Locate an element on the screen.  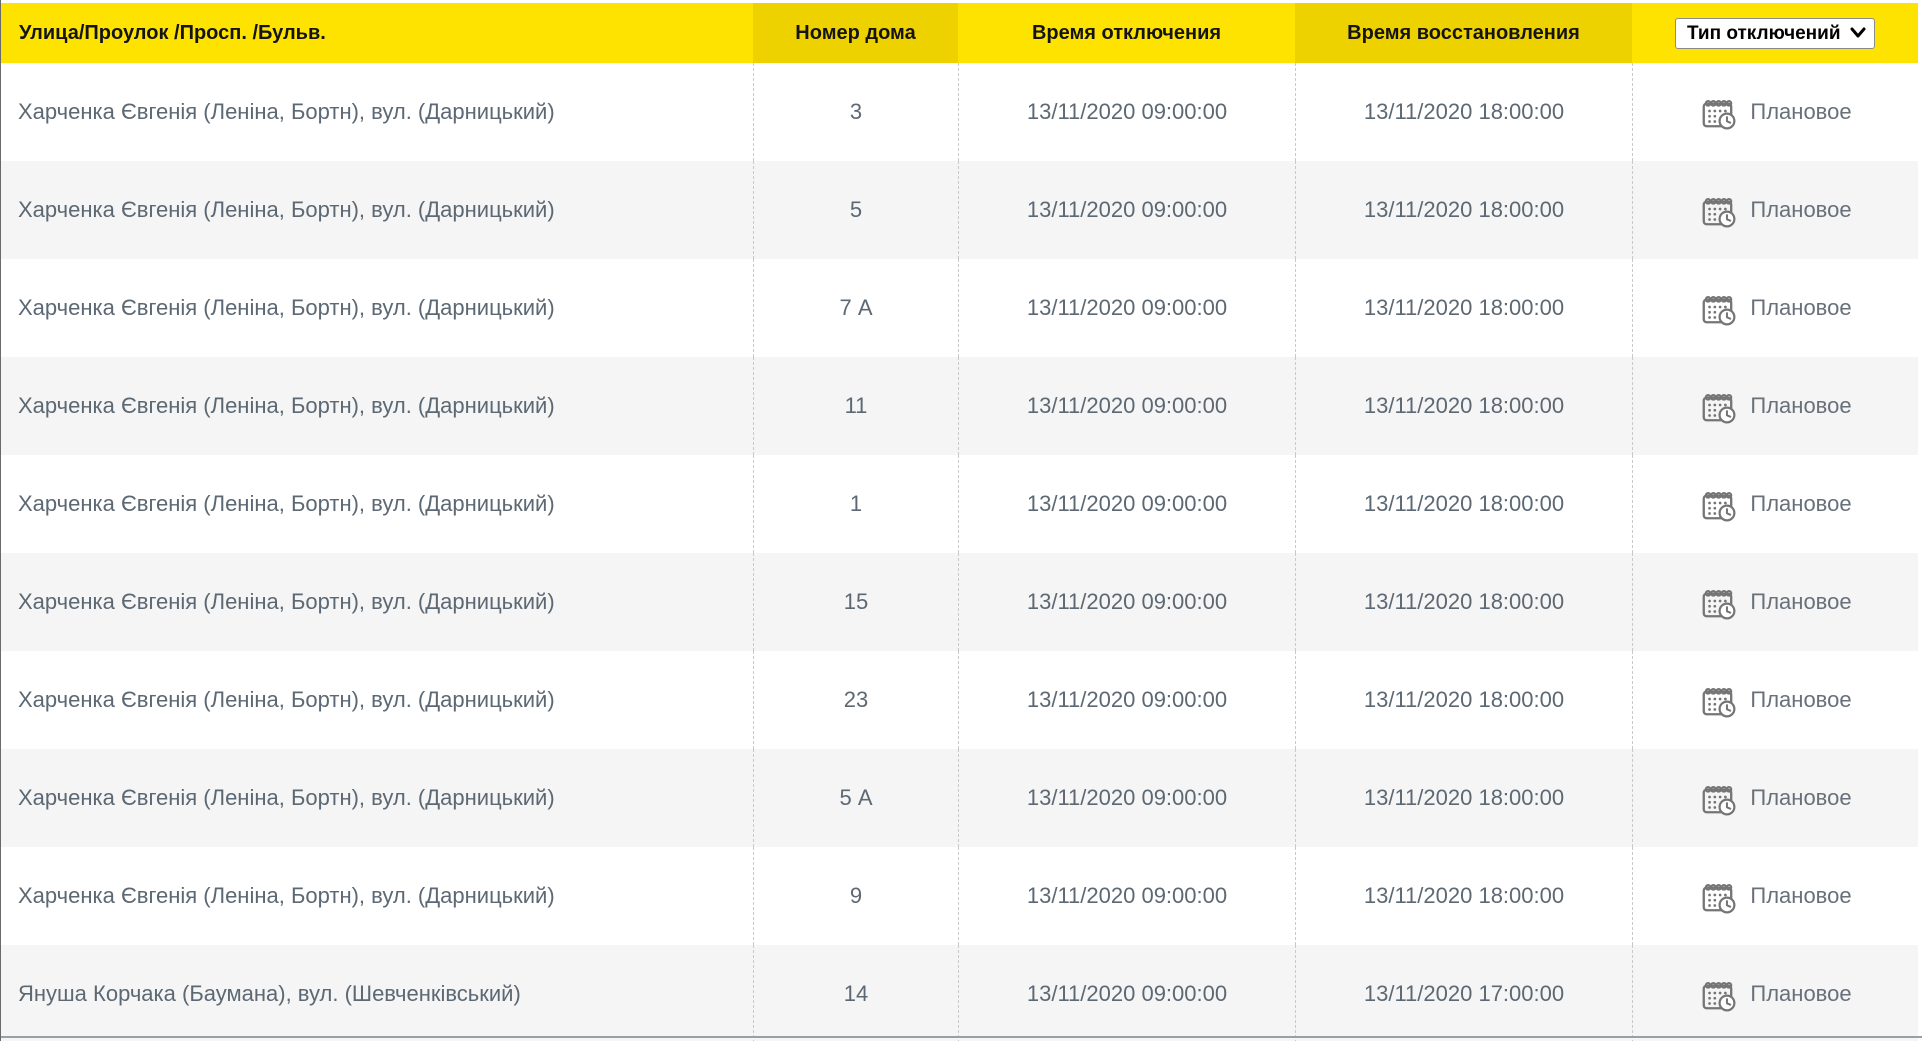
column-header-street: Улица/Проулок /Просп. /Бульв. is located at coordinates (377, 33).